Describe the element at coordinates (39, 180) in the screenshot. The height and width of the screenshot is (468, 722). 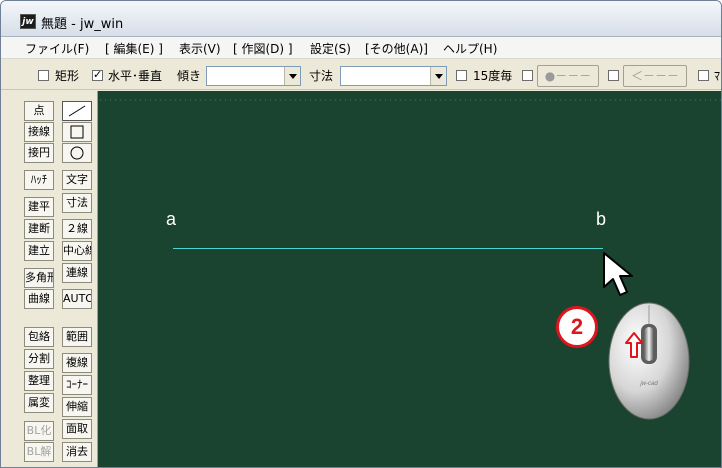
I see `tool-hatch: ﾊｯﾁ` at that location.